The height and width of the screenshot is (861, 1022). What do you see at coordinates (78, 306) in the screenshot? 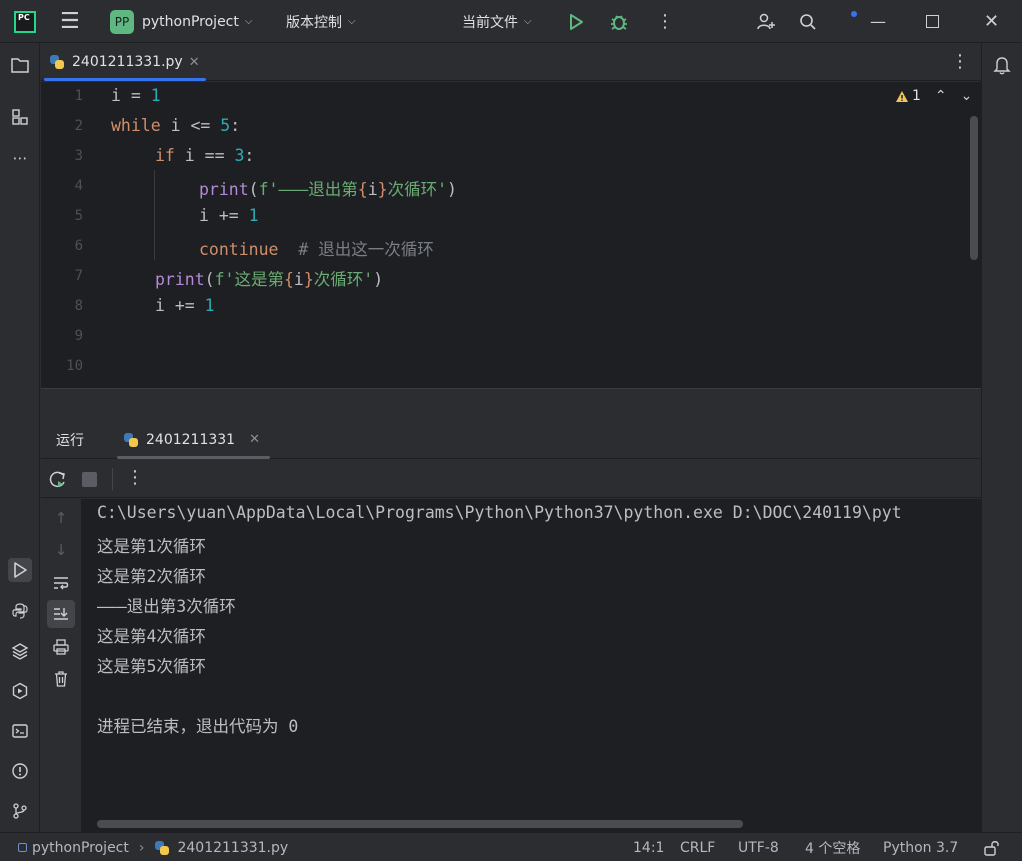
I see `line-number: 8` at bounding box center [78, 306].